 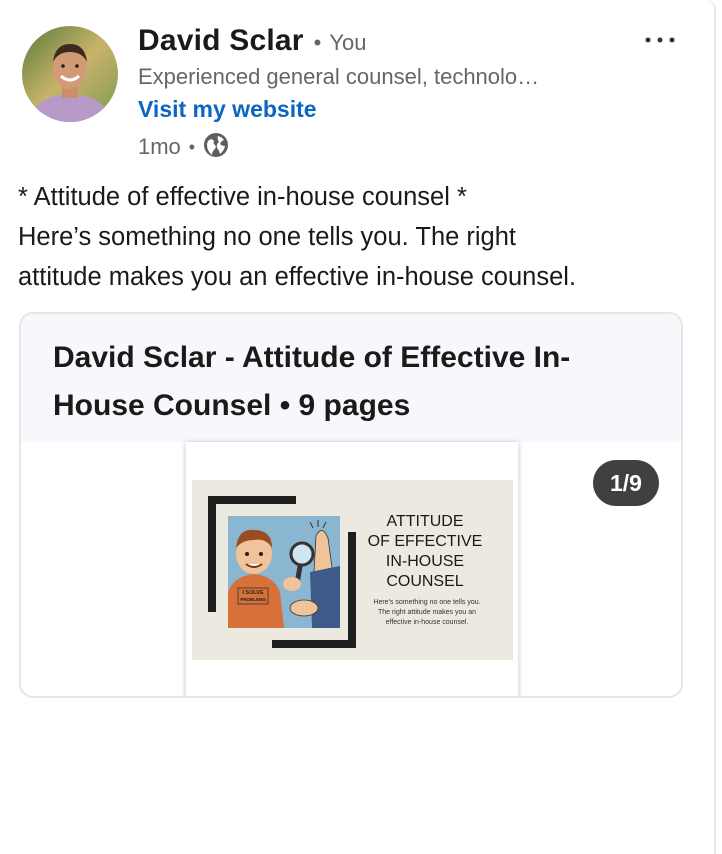 What do you see at coordinates (378, 113) in the screenshot?
I see `visit-website-link: Visit my website` at bounding box center [378, 113].